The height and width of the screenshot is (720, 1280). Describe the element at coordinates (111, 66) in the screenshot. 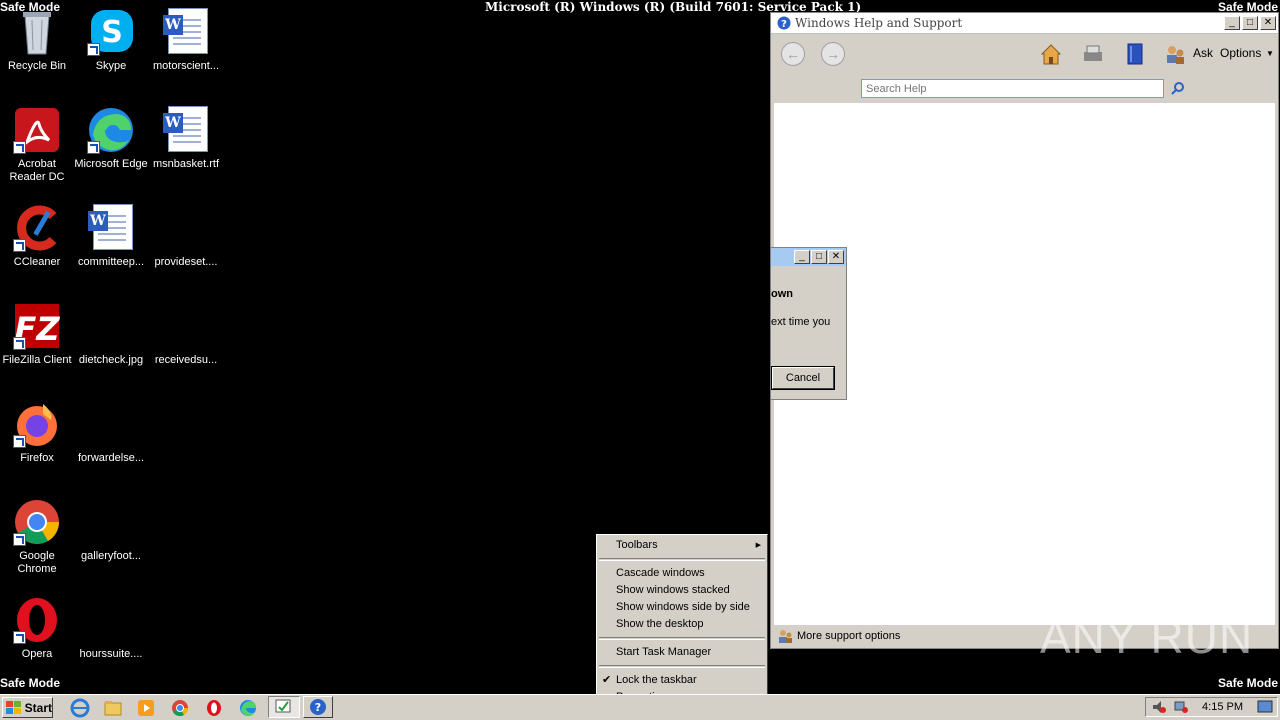

I see `desktop-icon-label: Skype` at that location.